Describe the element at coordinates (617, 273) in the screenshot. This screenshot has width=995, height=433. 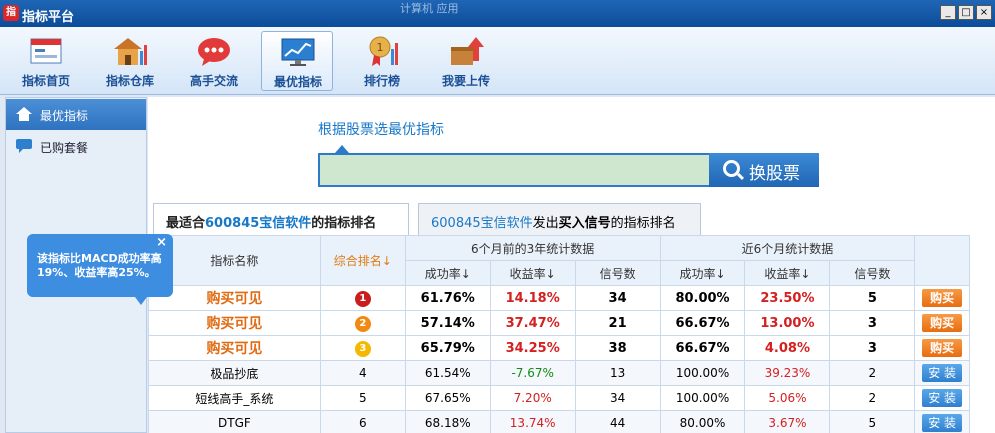
I see `header-signals-1: 信号数` at that location.